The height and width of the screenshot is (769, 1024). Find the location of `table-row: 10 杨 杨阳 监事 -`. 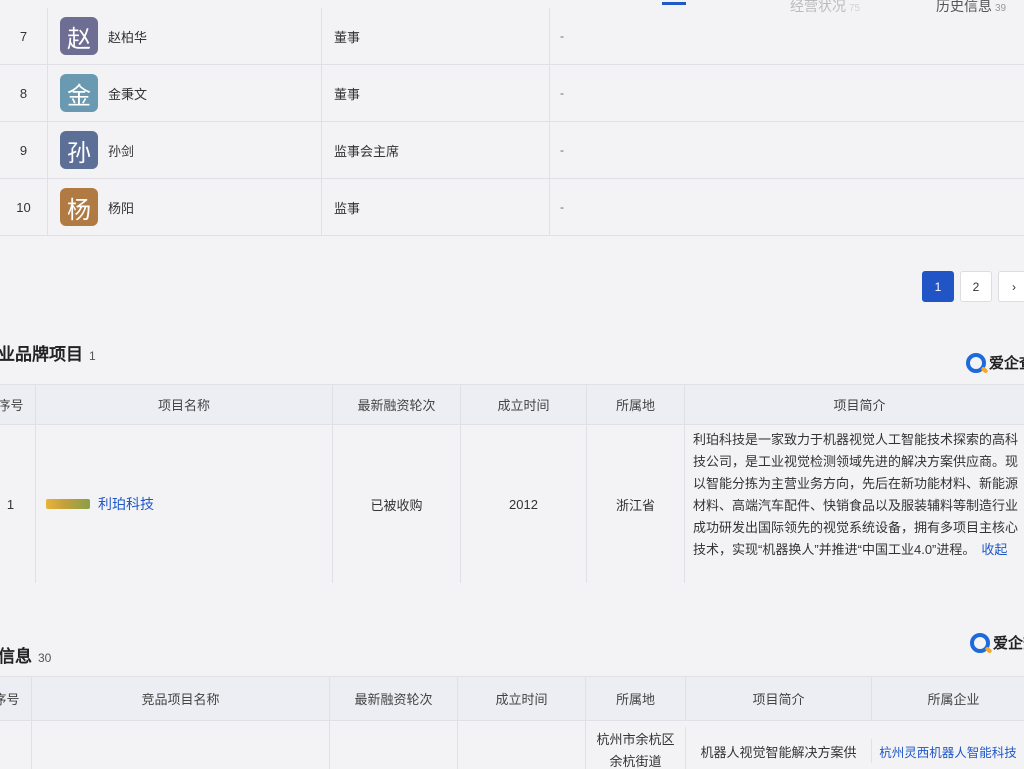

table-row: 10 杨 杨阳 监事 - is located at coordinates (512, 207).